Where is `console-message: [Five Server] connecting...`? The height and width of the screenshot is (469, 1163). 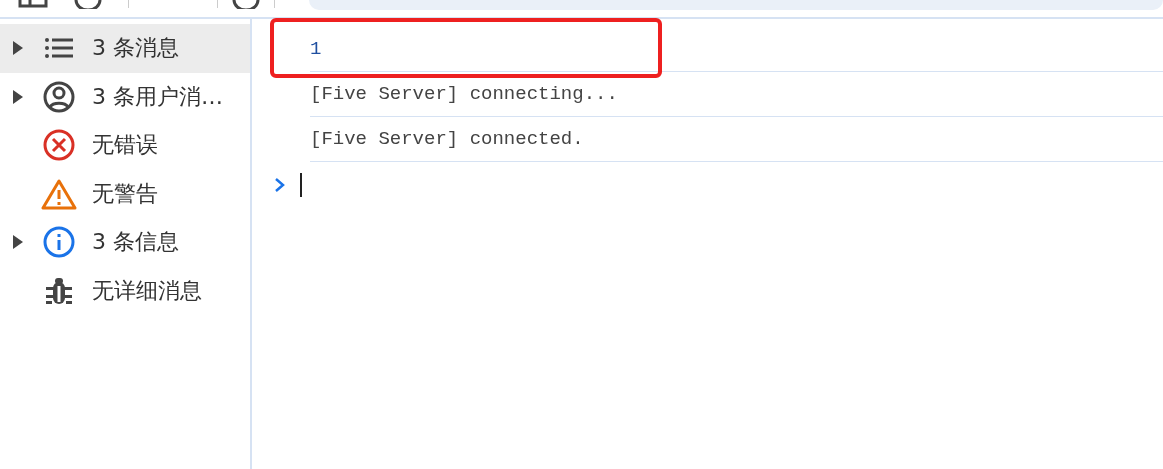
console-message: [Five Server] connecting... is located at coordinates (464, 94).